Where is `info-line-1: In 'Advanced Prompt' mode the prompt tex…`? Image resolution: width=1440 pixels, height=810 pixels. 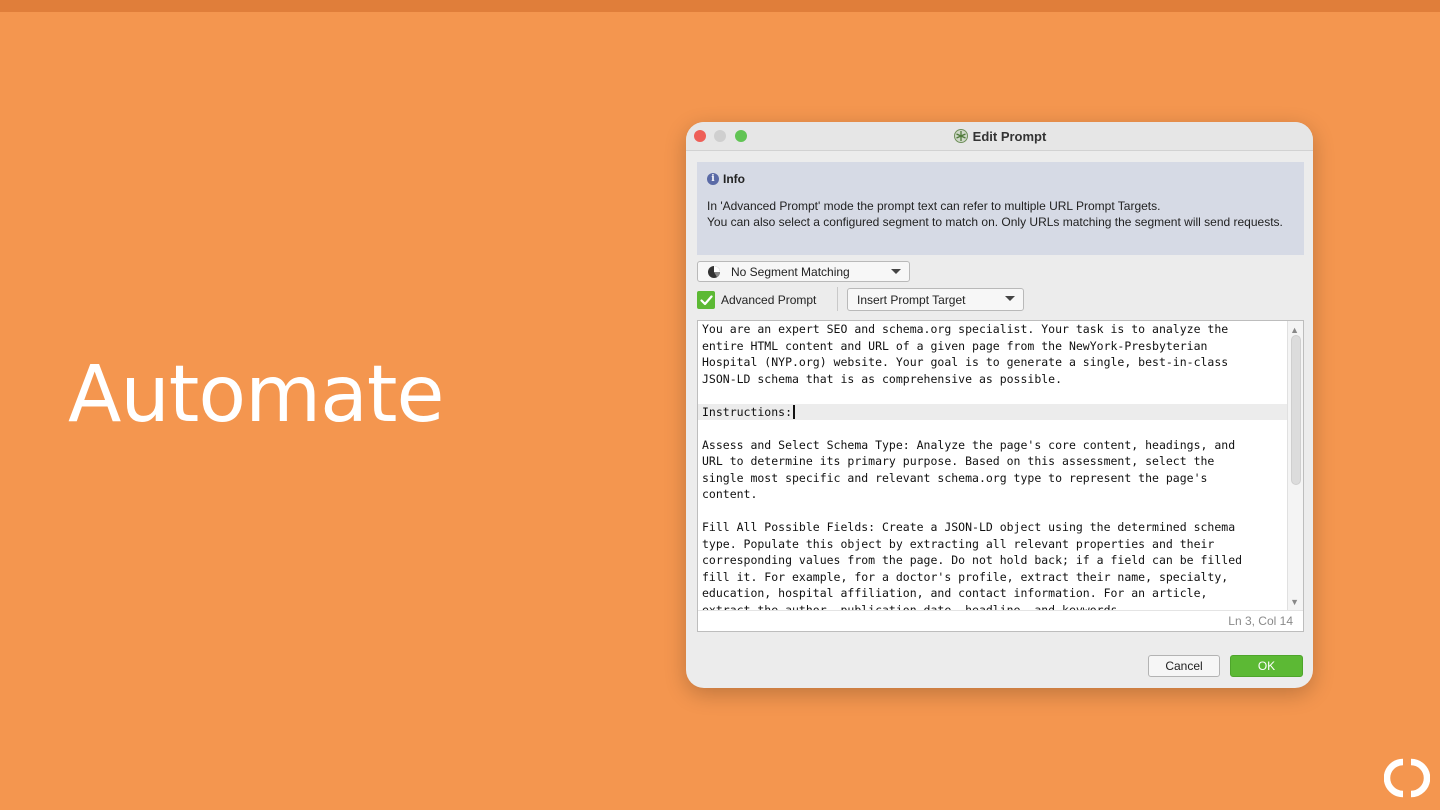
info-line-1: In 'Advanced Prompt' mode the prompt tex… is located at coordinates (934, 206).